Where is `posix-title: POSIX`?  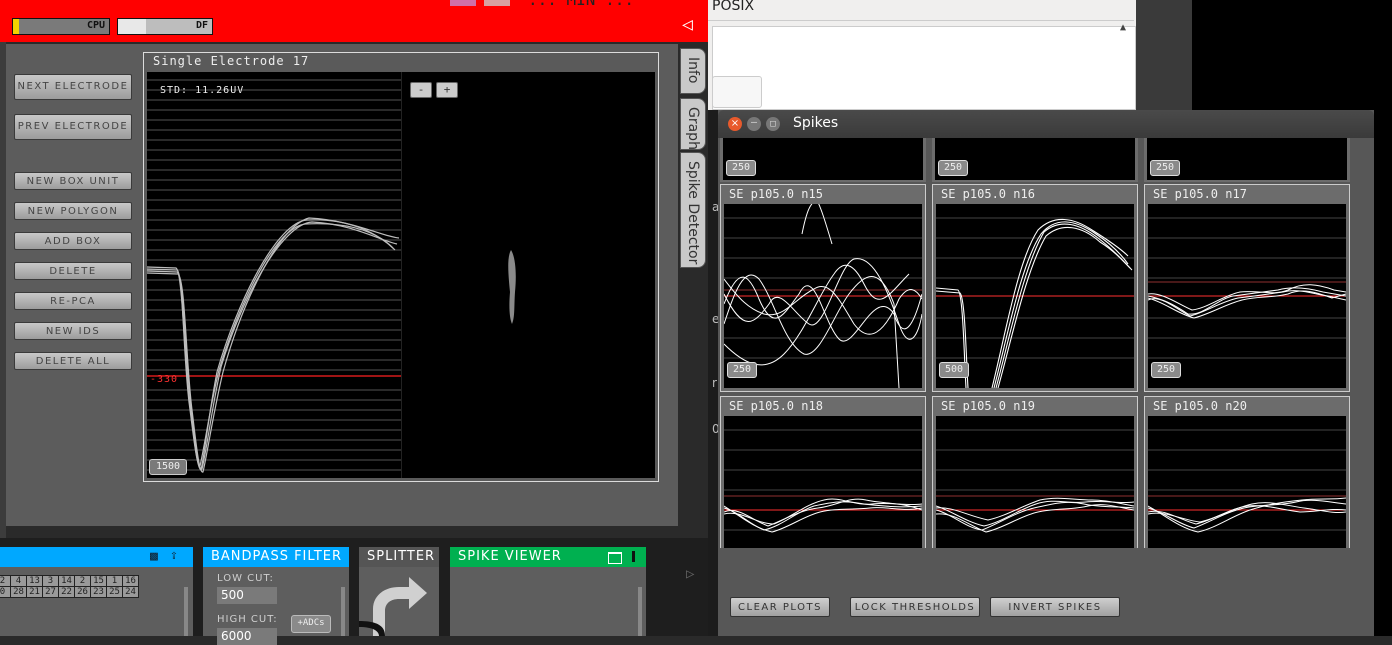
posix-title: POSIX is located at coordinates (733, 7).